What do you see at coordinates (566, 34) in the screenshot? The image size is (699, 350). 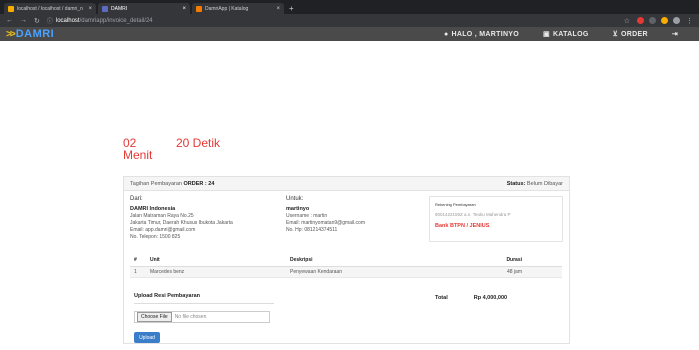 I see `nav-katalog: ▣ KATALOG` at bounding box center [566, 34].